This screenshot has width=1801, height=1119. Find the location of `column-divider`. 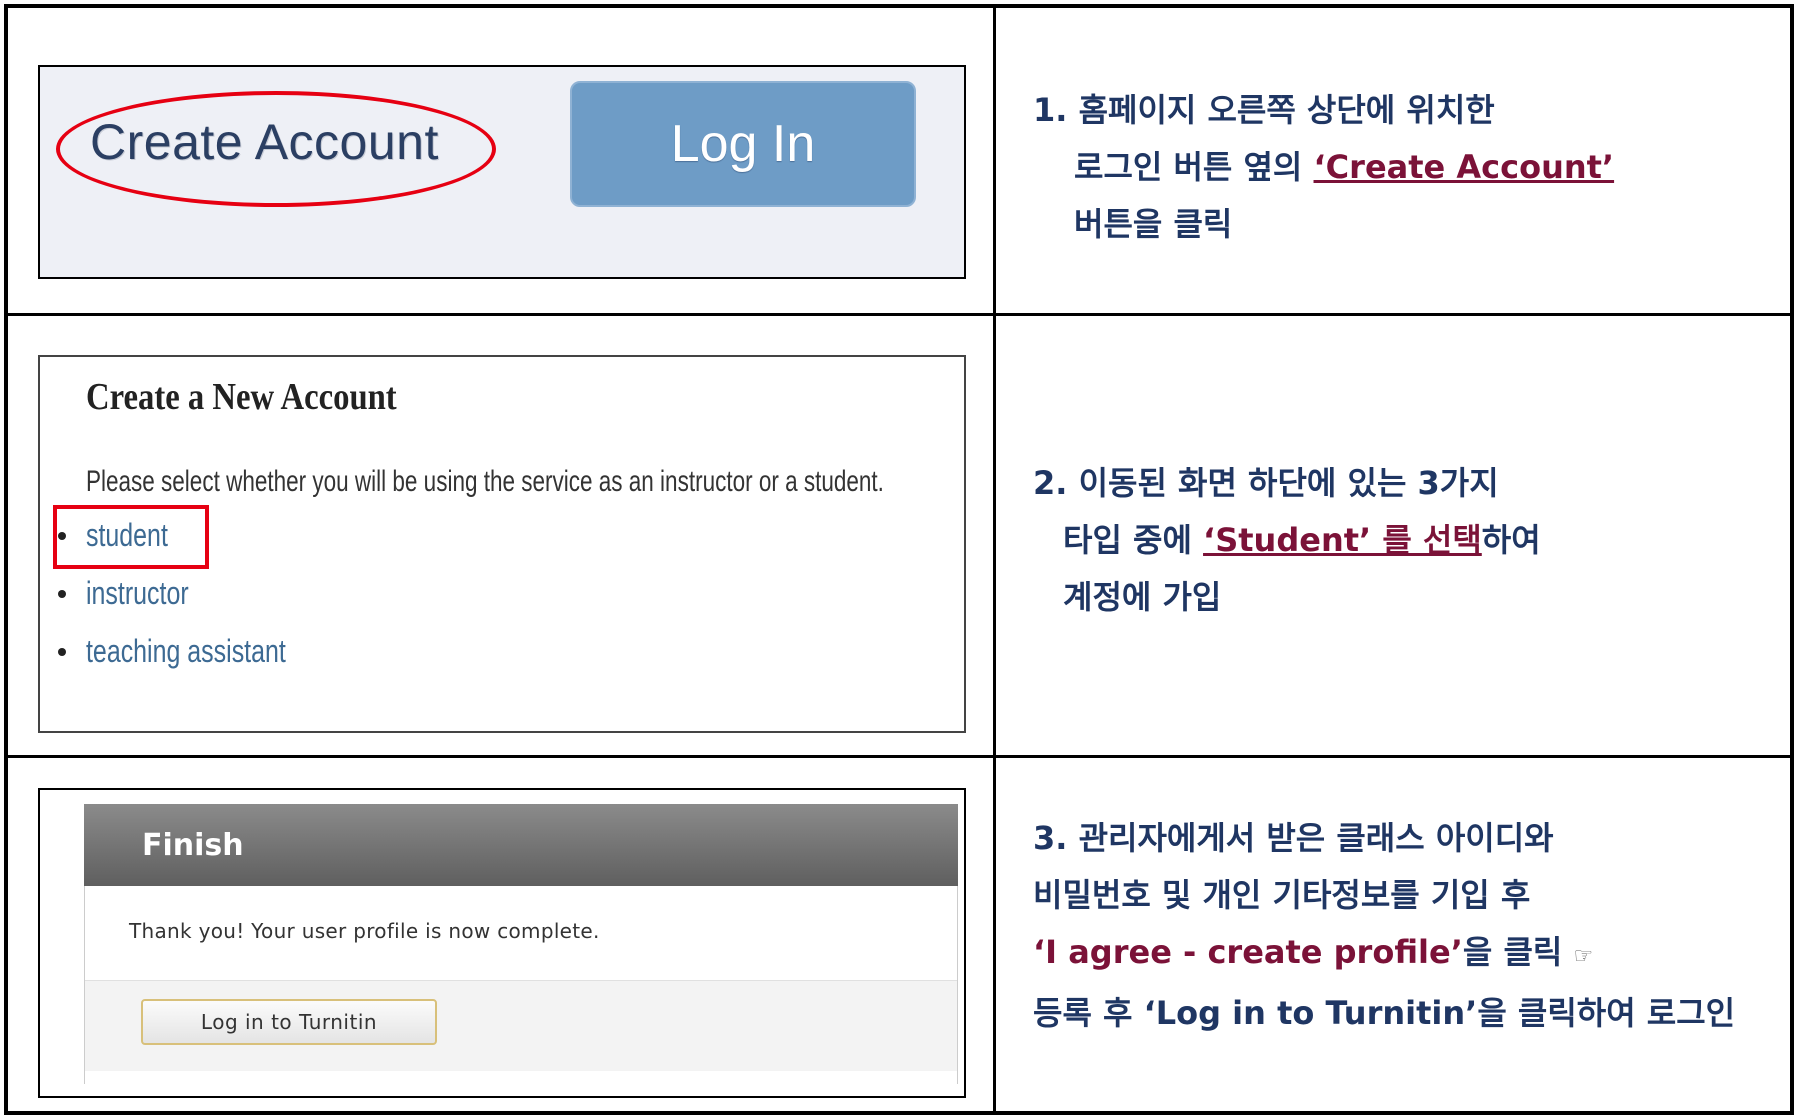

column-divider is located at coordinates (994, 559).